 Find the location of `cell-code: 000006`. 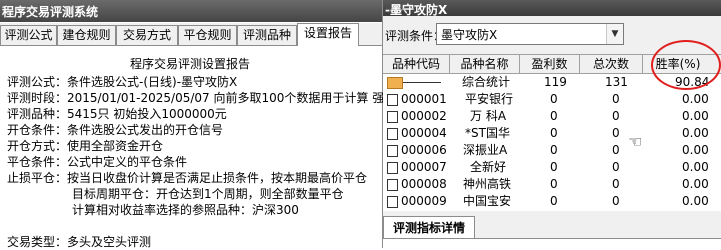

cell-code: 000006 is located at coordinates (424, 150).